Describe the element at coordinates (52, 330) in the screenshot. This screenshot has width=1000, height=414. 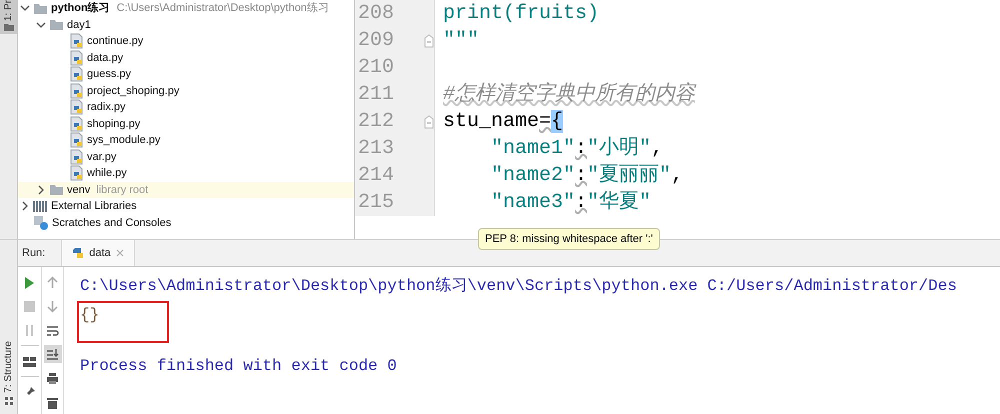
I see `soft-wrap-icon` at that location.